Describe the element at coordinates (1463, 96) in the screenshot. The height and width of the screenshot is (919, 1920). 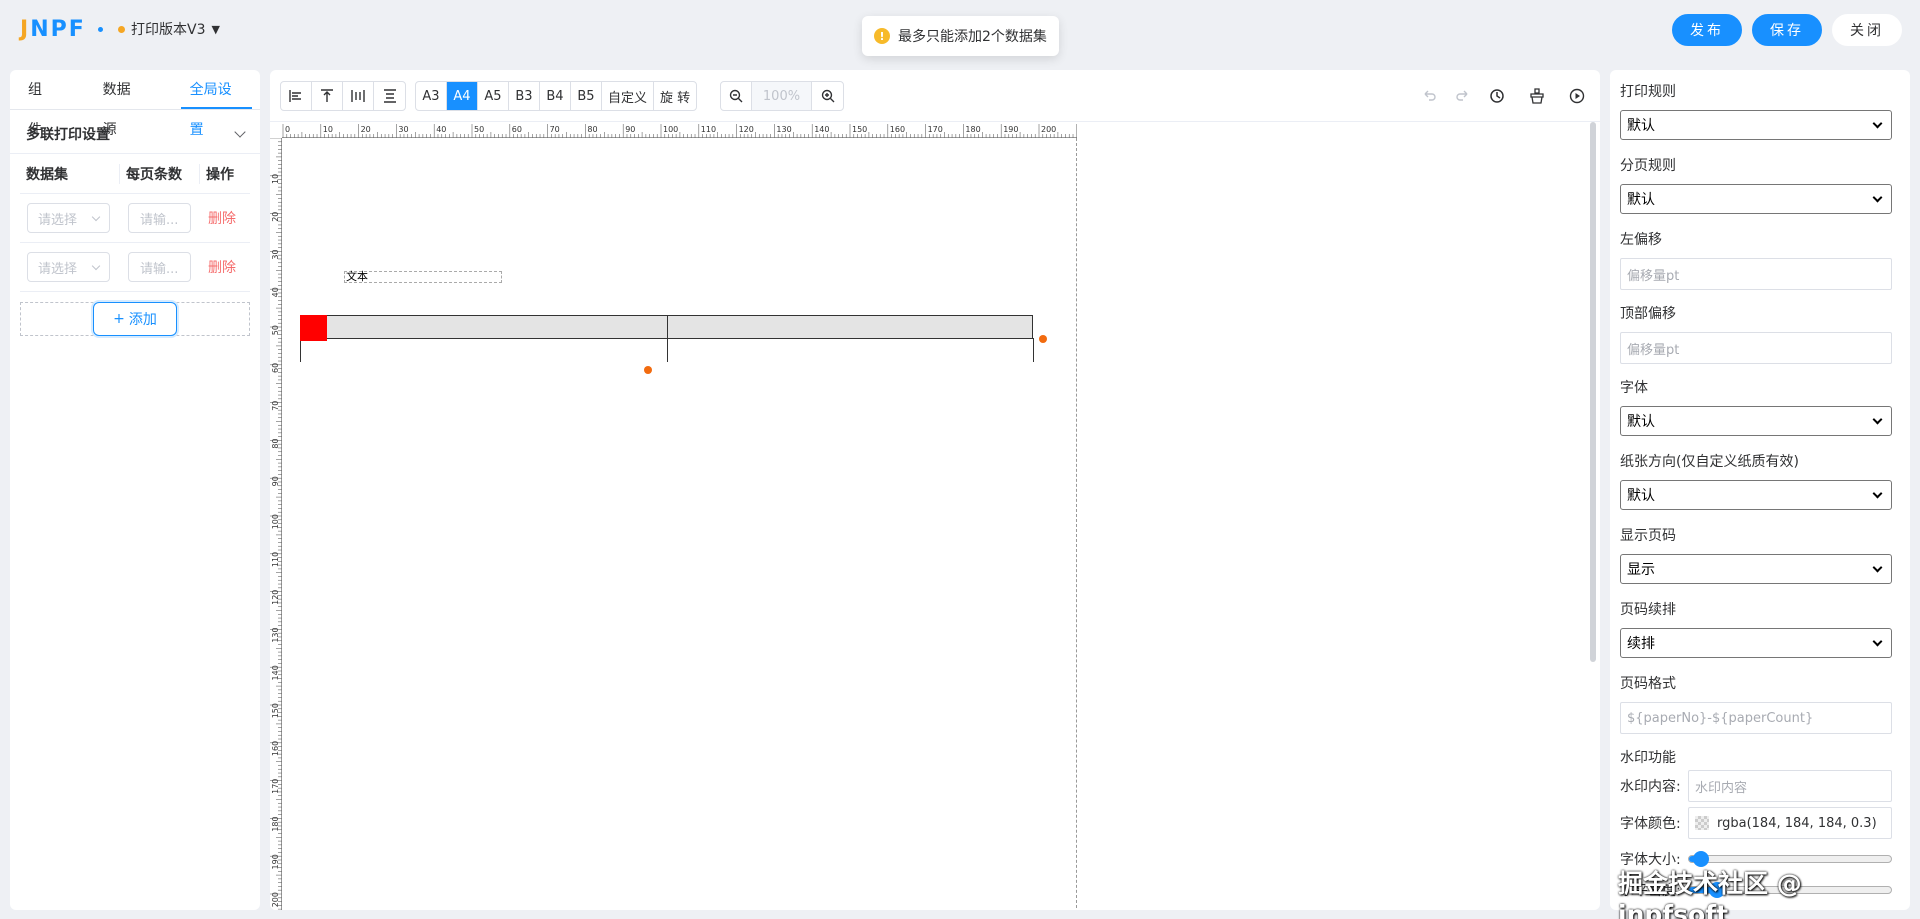
I see `redo-icon` at that location.